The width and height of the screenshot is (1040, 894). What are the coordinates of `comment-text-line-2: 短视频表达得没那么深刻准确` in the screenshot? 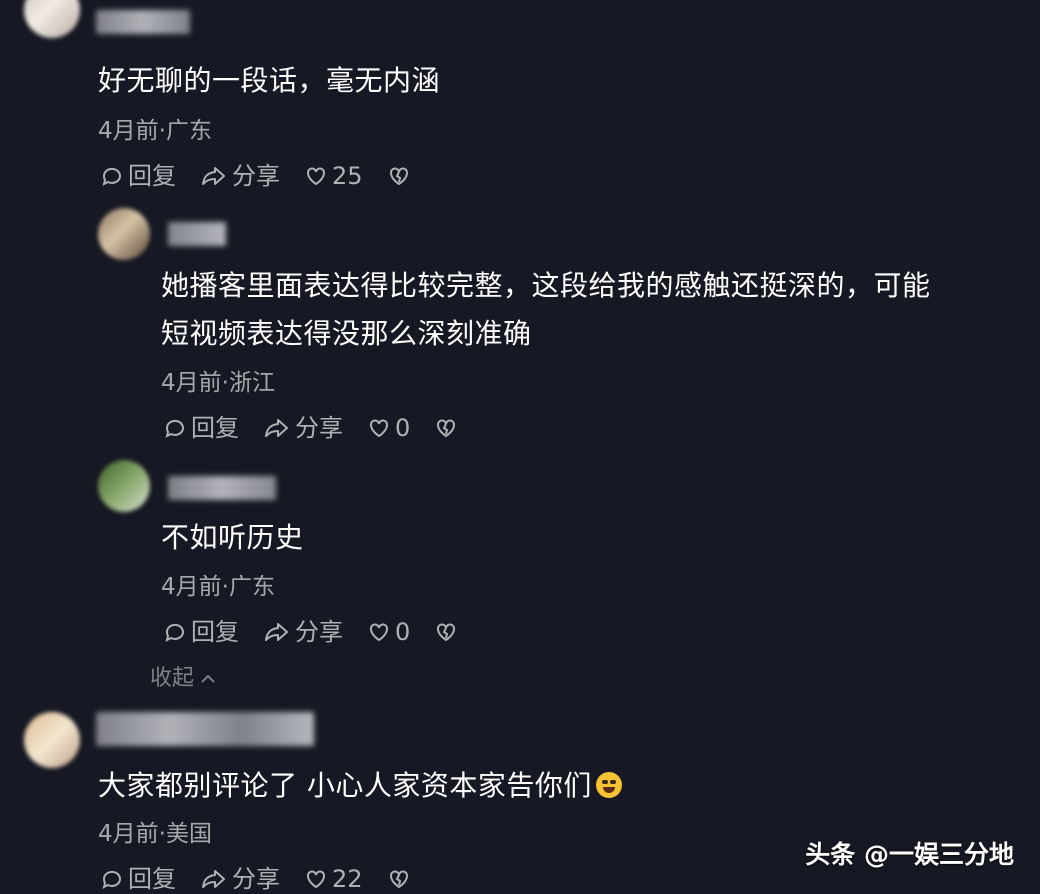 It's located at (346, 333).